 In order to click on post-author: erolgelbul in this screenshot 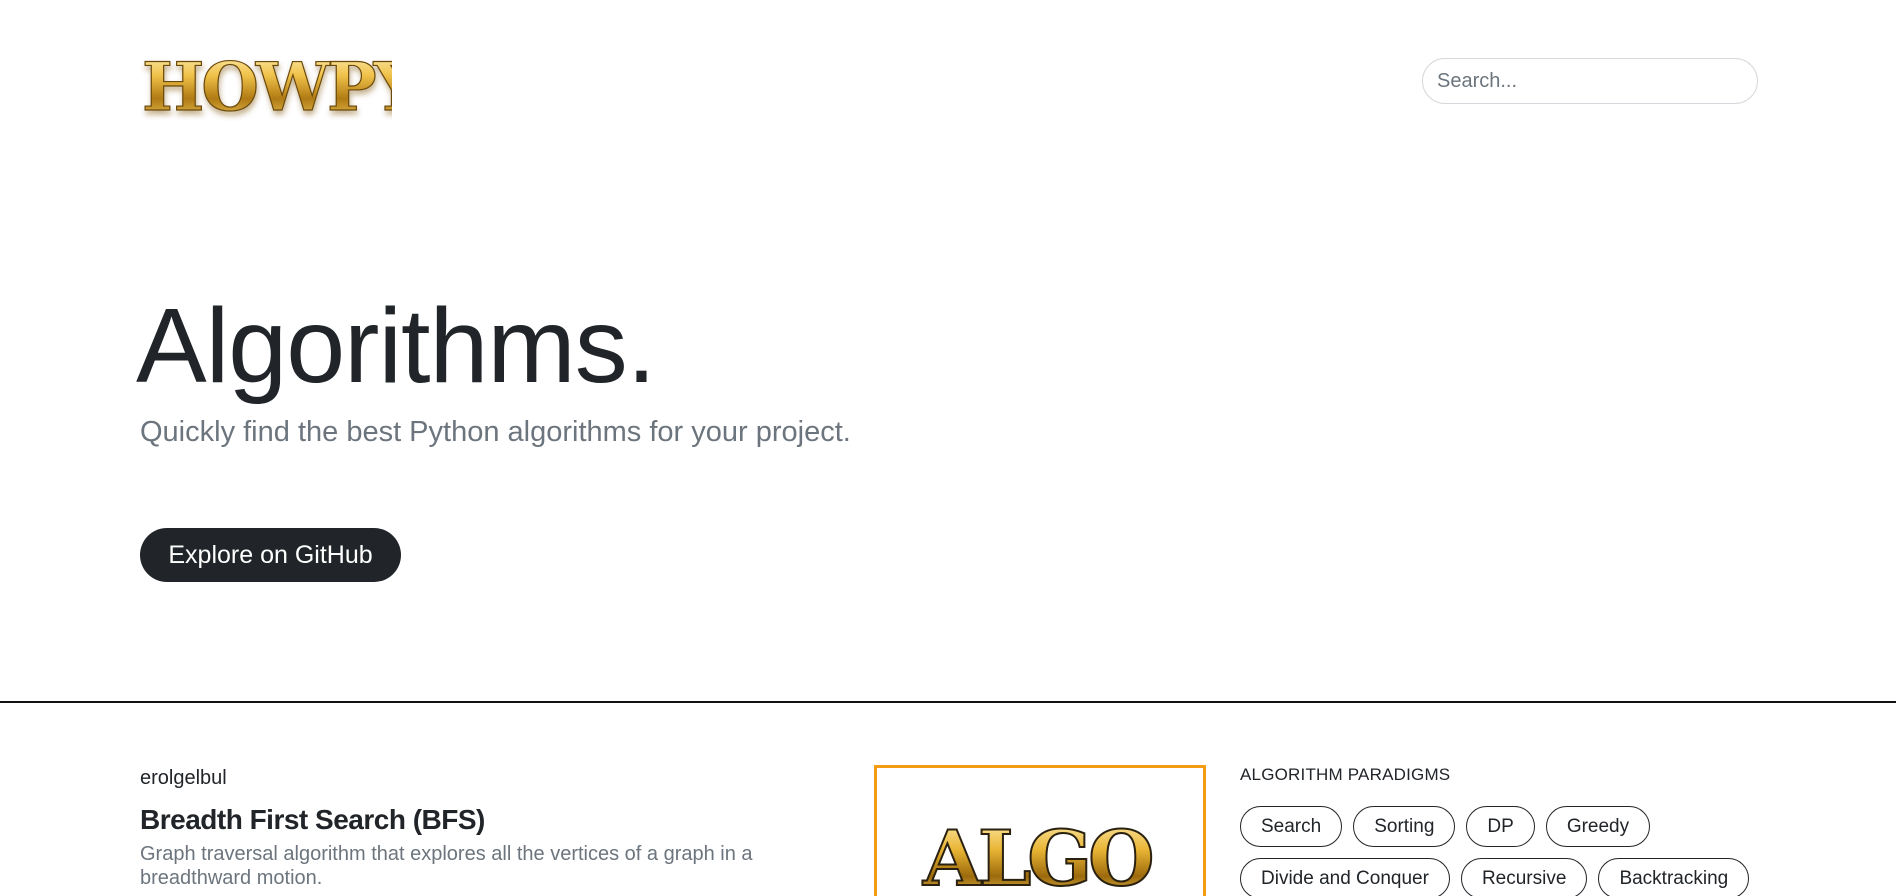, I will do `click(183, 778)`.